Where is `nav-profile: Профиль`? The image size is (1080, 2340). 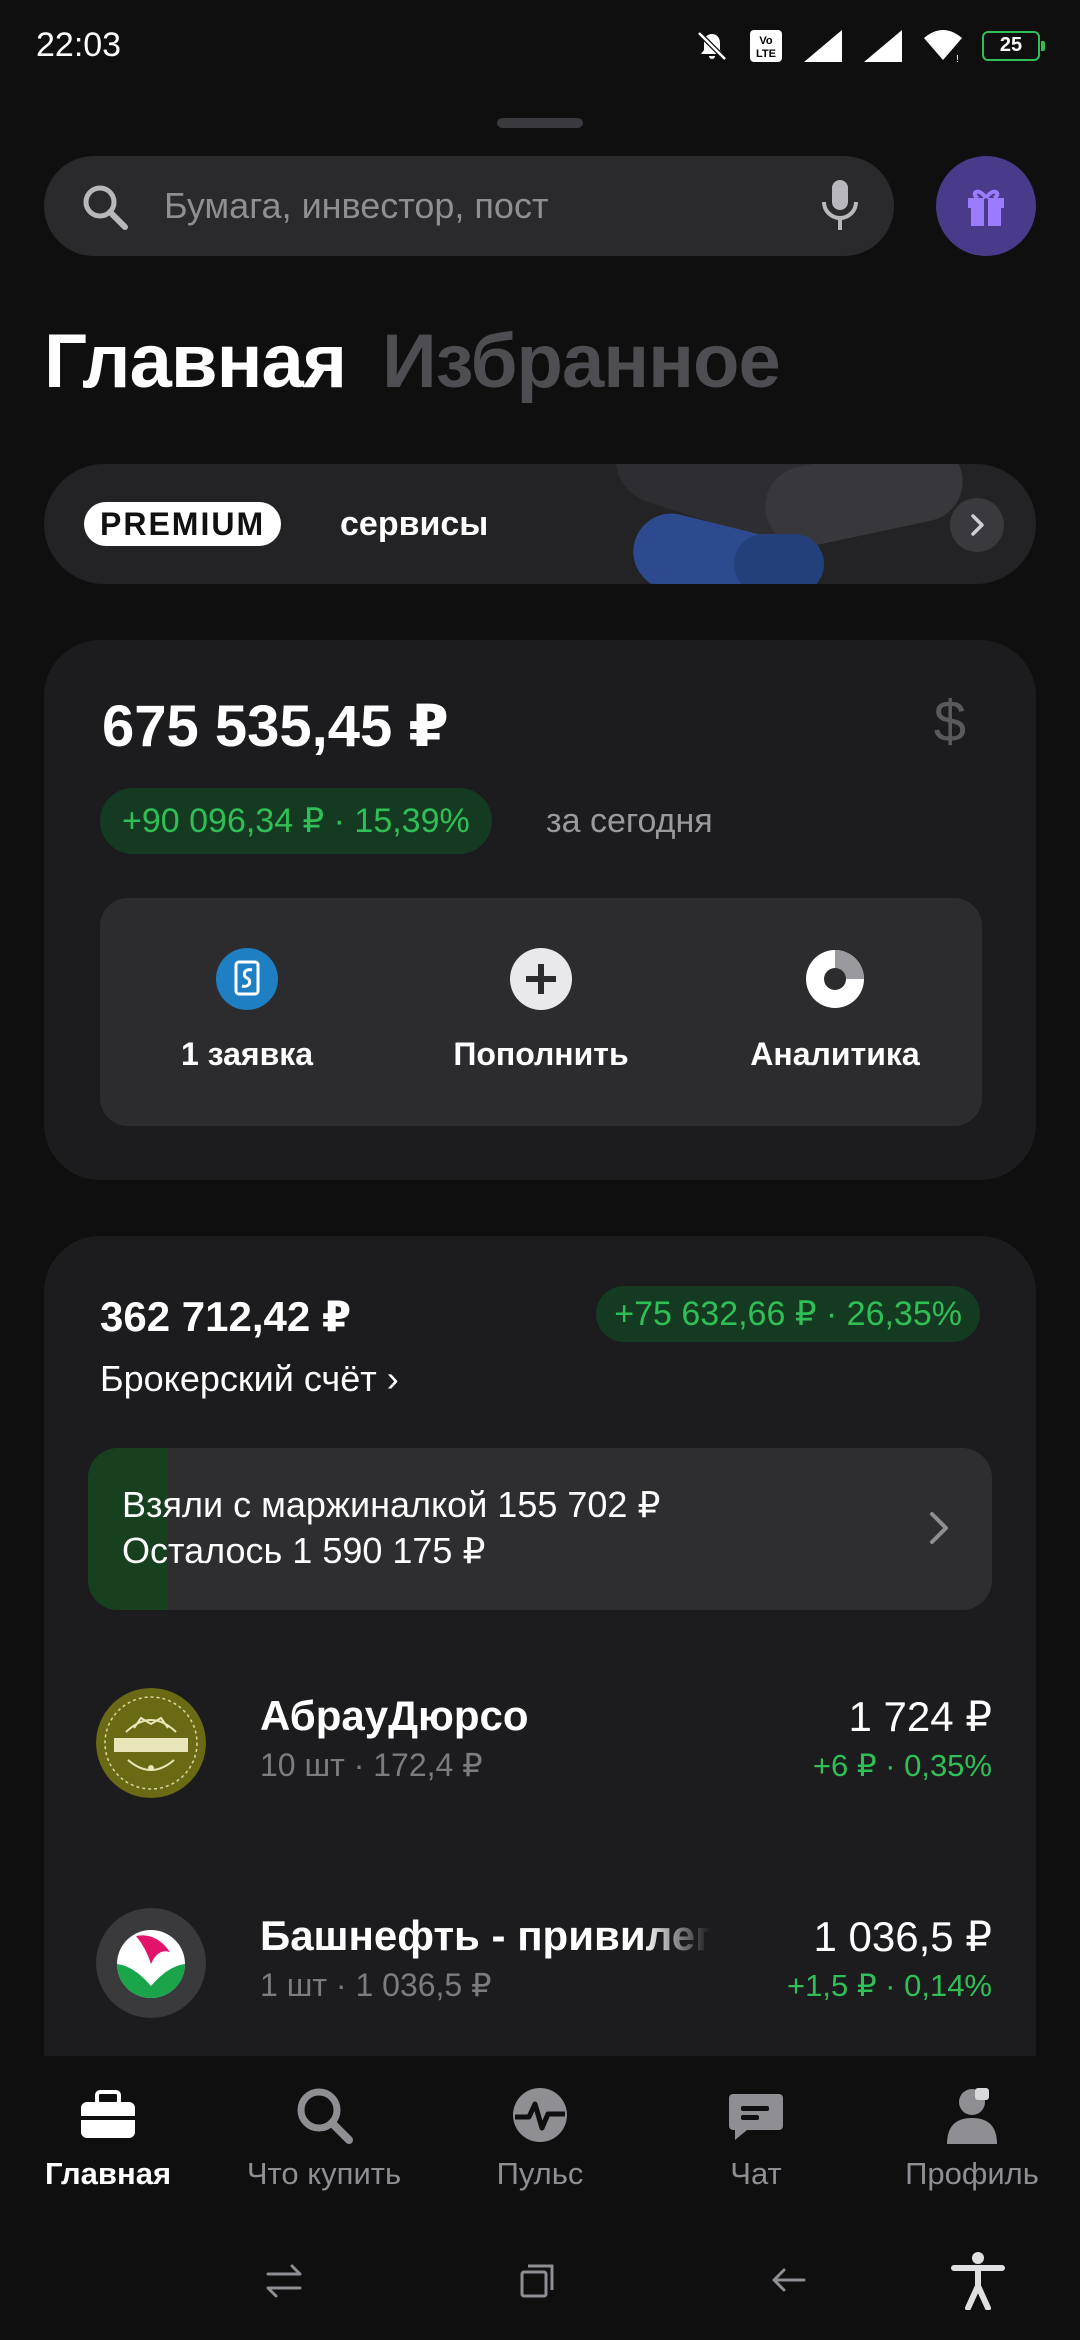
nav-profile: Профиль is located at coordinates (972, 2146).